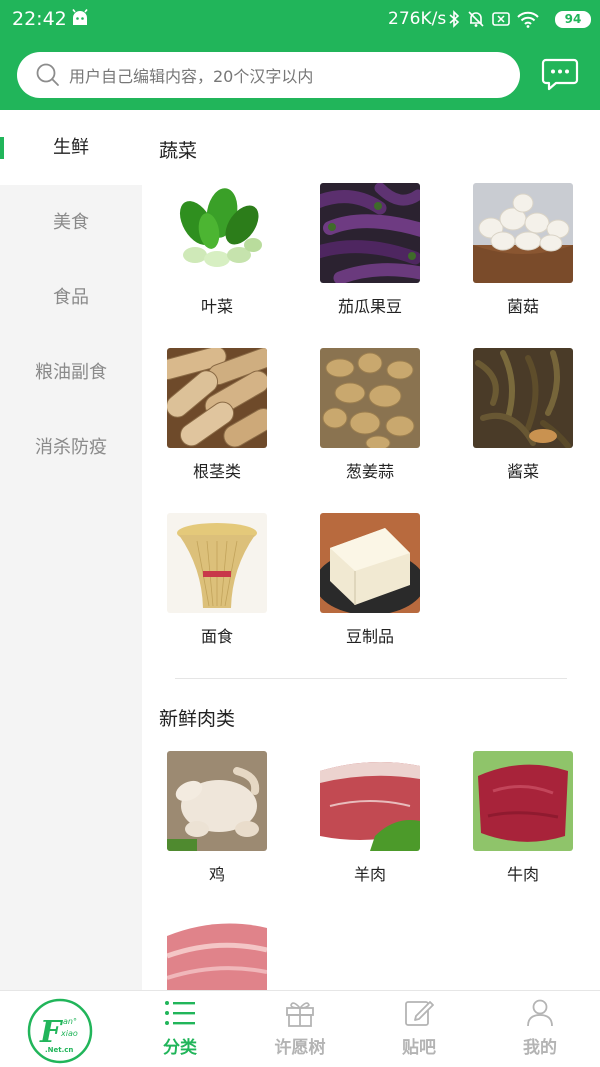 This screenshot has width=600, height=1067. Describe the element at coordinates (370, 801) in the screenshot. I see `mutton-image` at that location.